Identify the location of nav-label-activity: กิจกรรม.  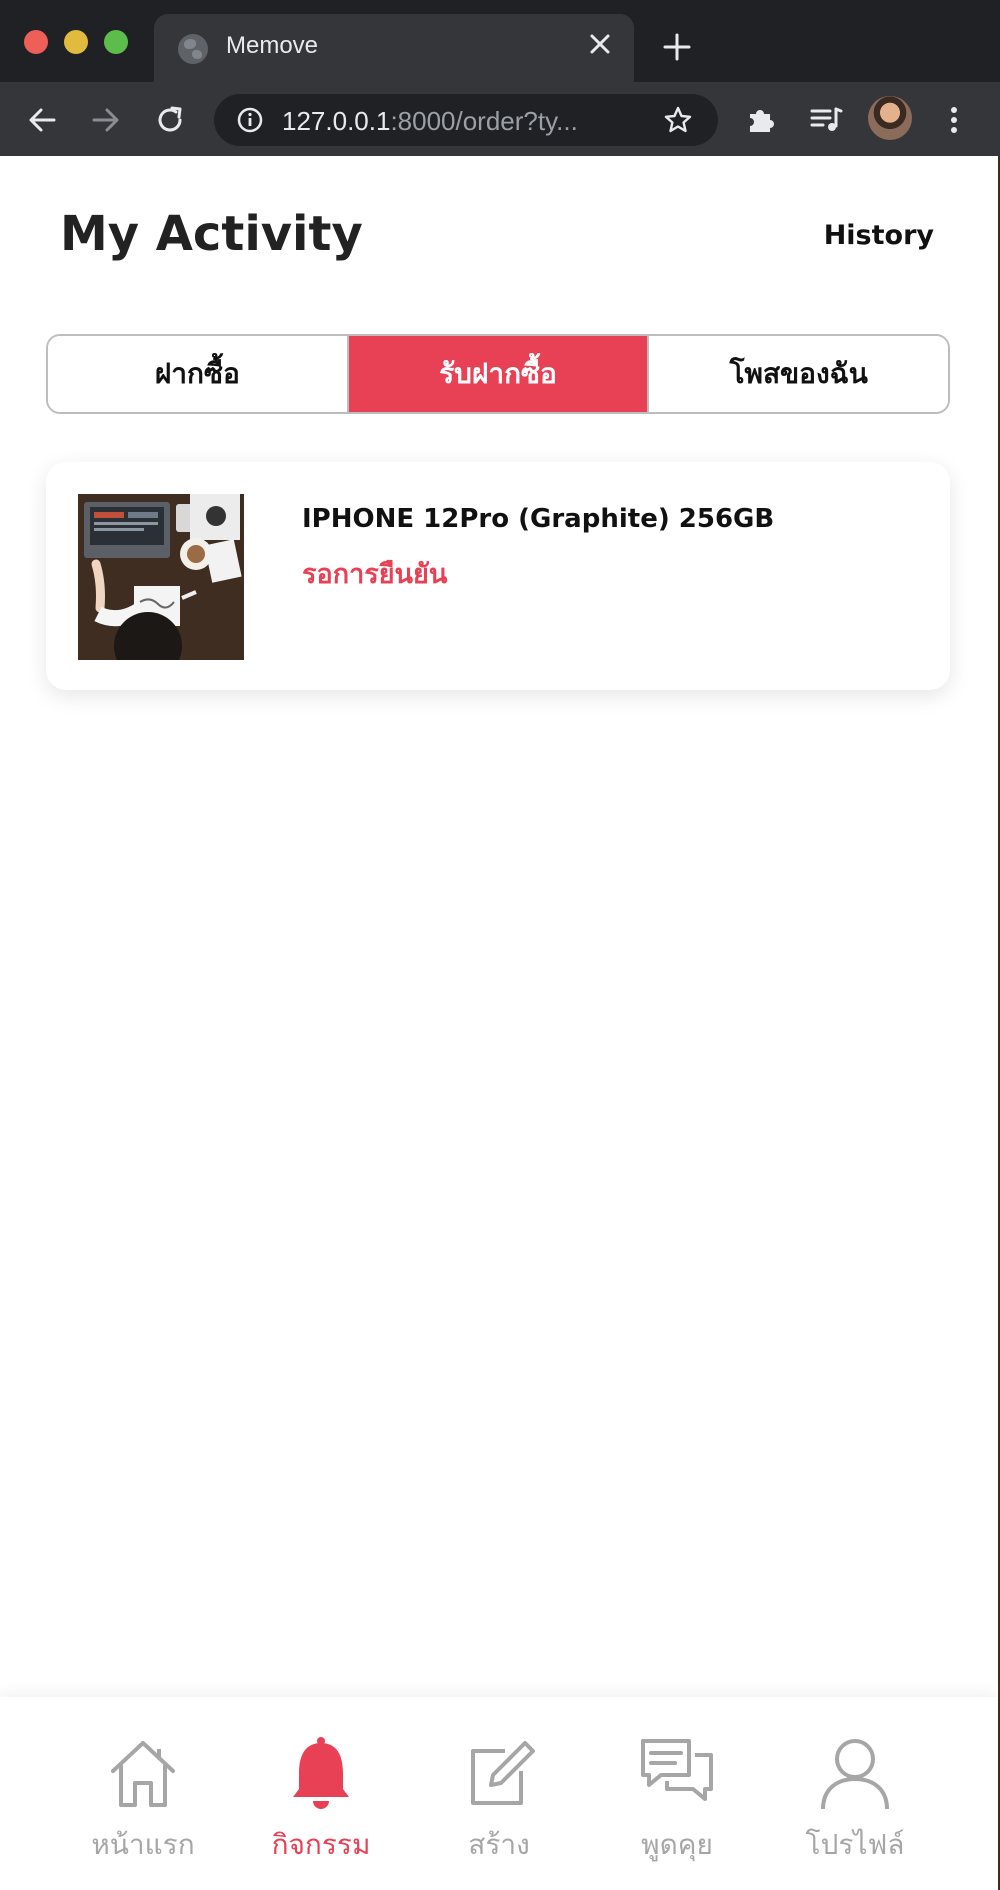
(321, 1844).